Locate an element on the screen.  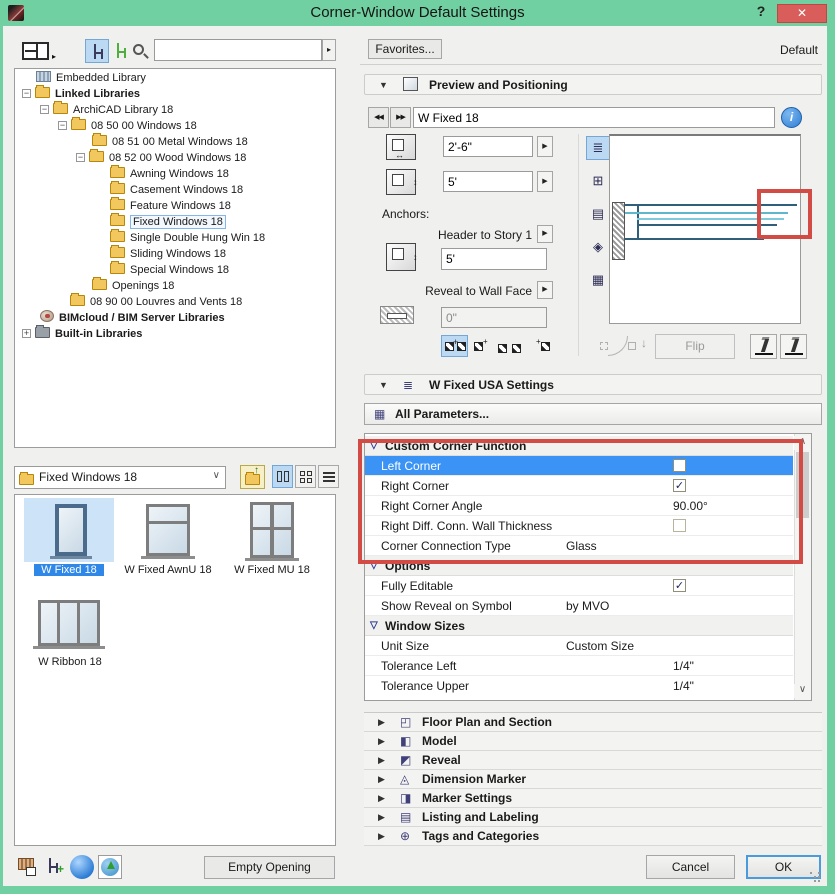
view-mode-columns-button is located at coordinates (282, 476).